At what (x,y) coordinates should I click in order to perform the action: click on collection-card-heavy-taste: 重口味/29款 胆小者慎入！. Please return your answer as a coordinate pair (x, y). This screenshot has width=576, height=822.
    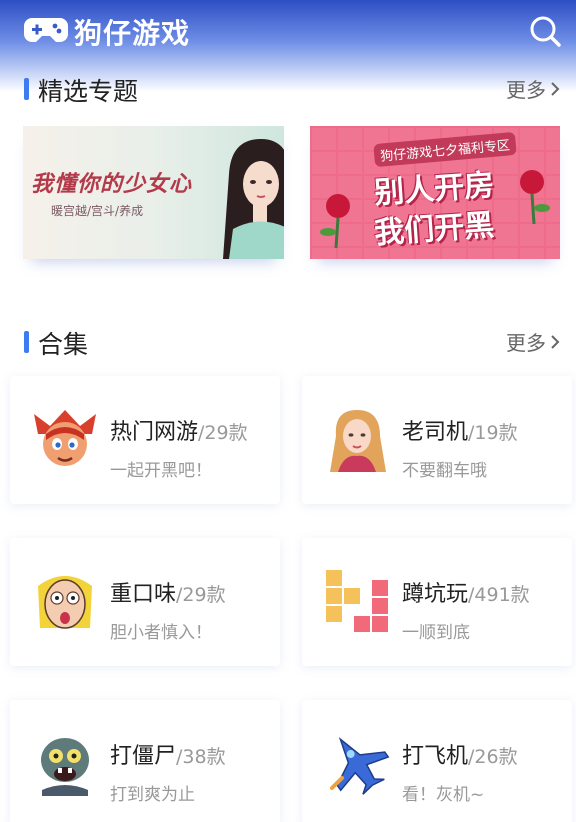
    Looking at the image, I should click on (145, 602).